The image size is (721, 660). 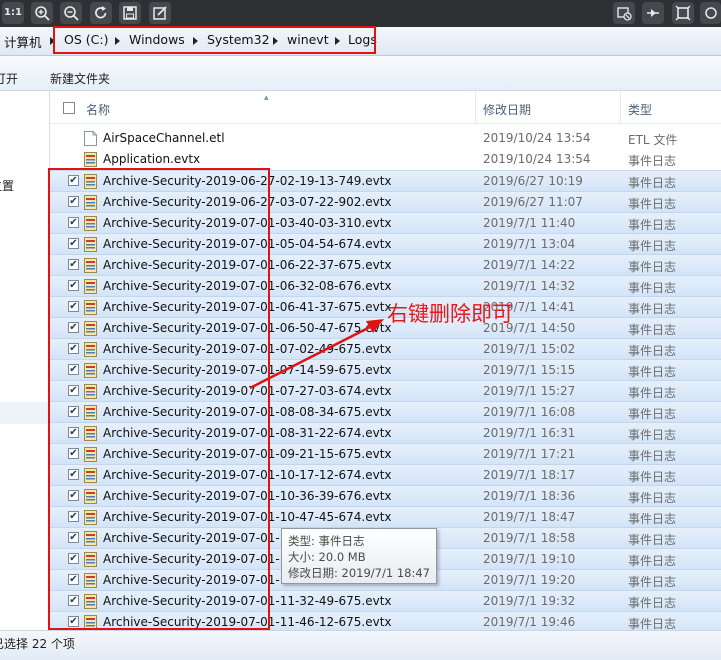 I want to click on annotation-arrow, so click(x=316, y=354).